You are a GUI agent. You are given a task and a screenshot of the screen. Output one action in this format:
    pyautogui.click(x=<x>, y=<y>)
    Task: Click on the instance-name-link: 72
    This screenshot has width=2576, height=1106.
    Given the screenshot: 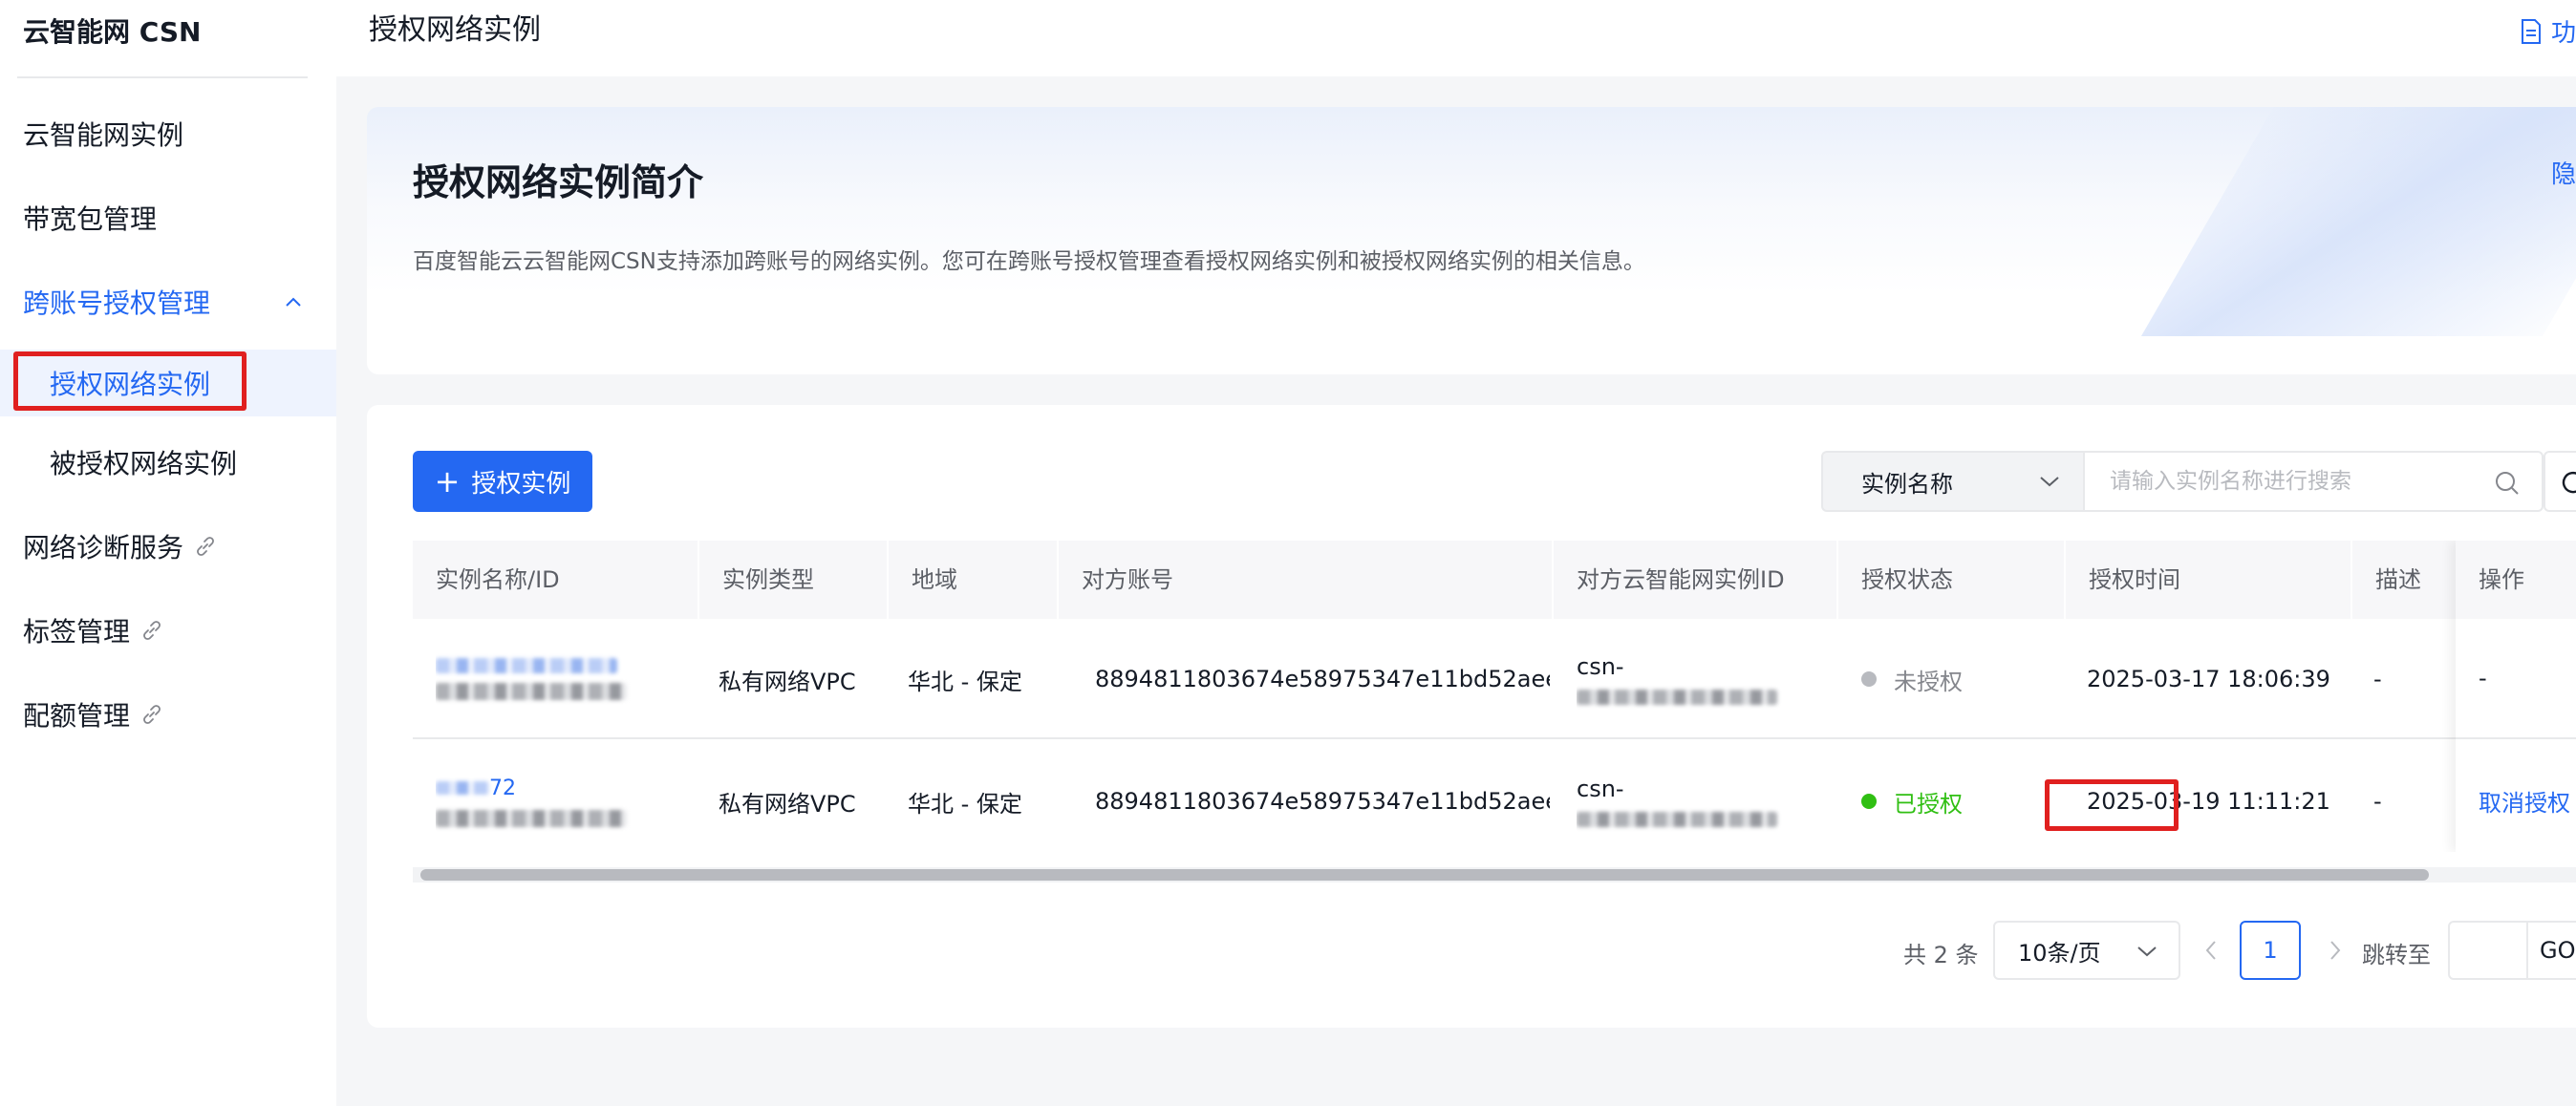 What is the action you would take?
    pyautogui.click(x=476, y=788)
    